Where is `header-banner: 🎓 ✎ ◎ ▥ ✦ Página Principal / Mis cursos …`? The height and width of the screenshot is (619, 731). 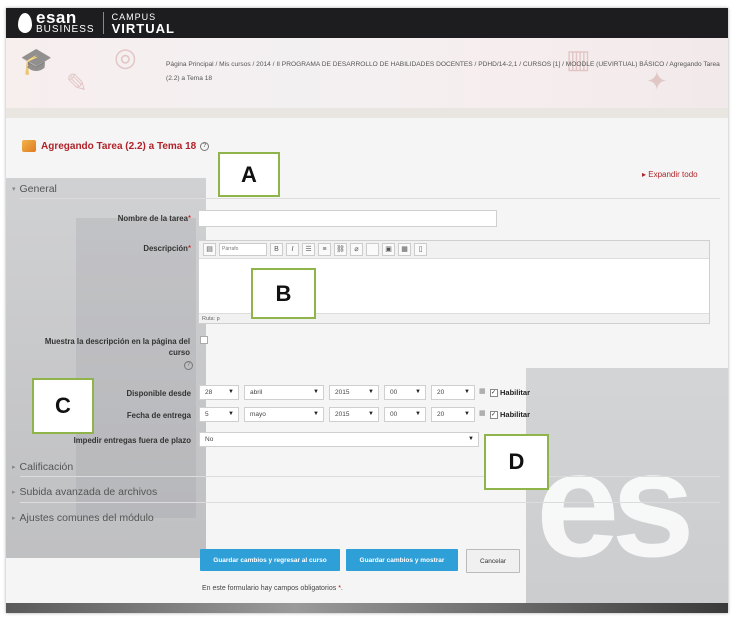
header-banner: 🎓 ✎ ◎ ▥ ✦ Página Principal / Mis cursos … is located at coordinates (367, 73).